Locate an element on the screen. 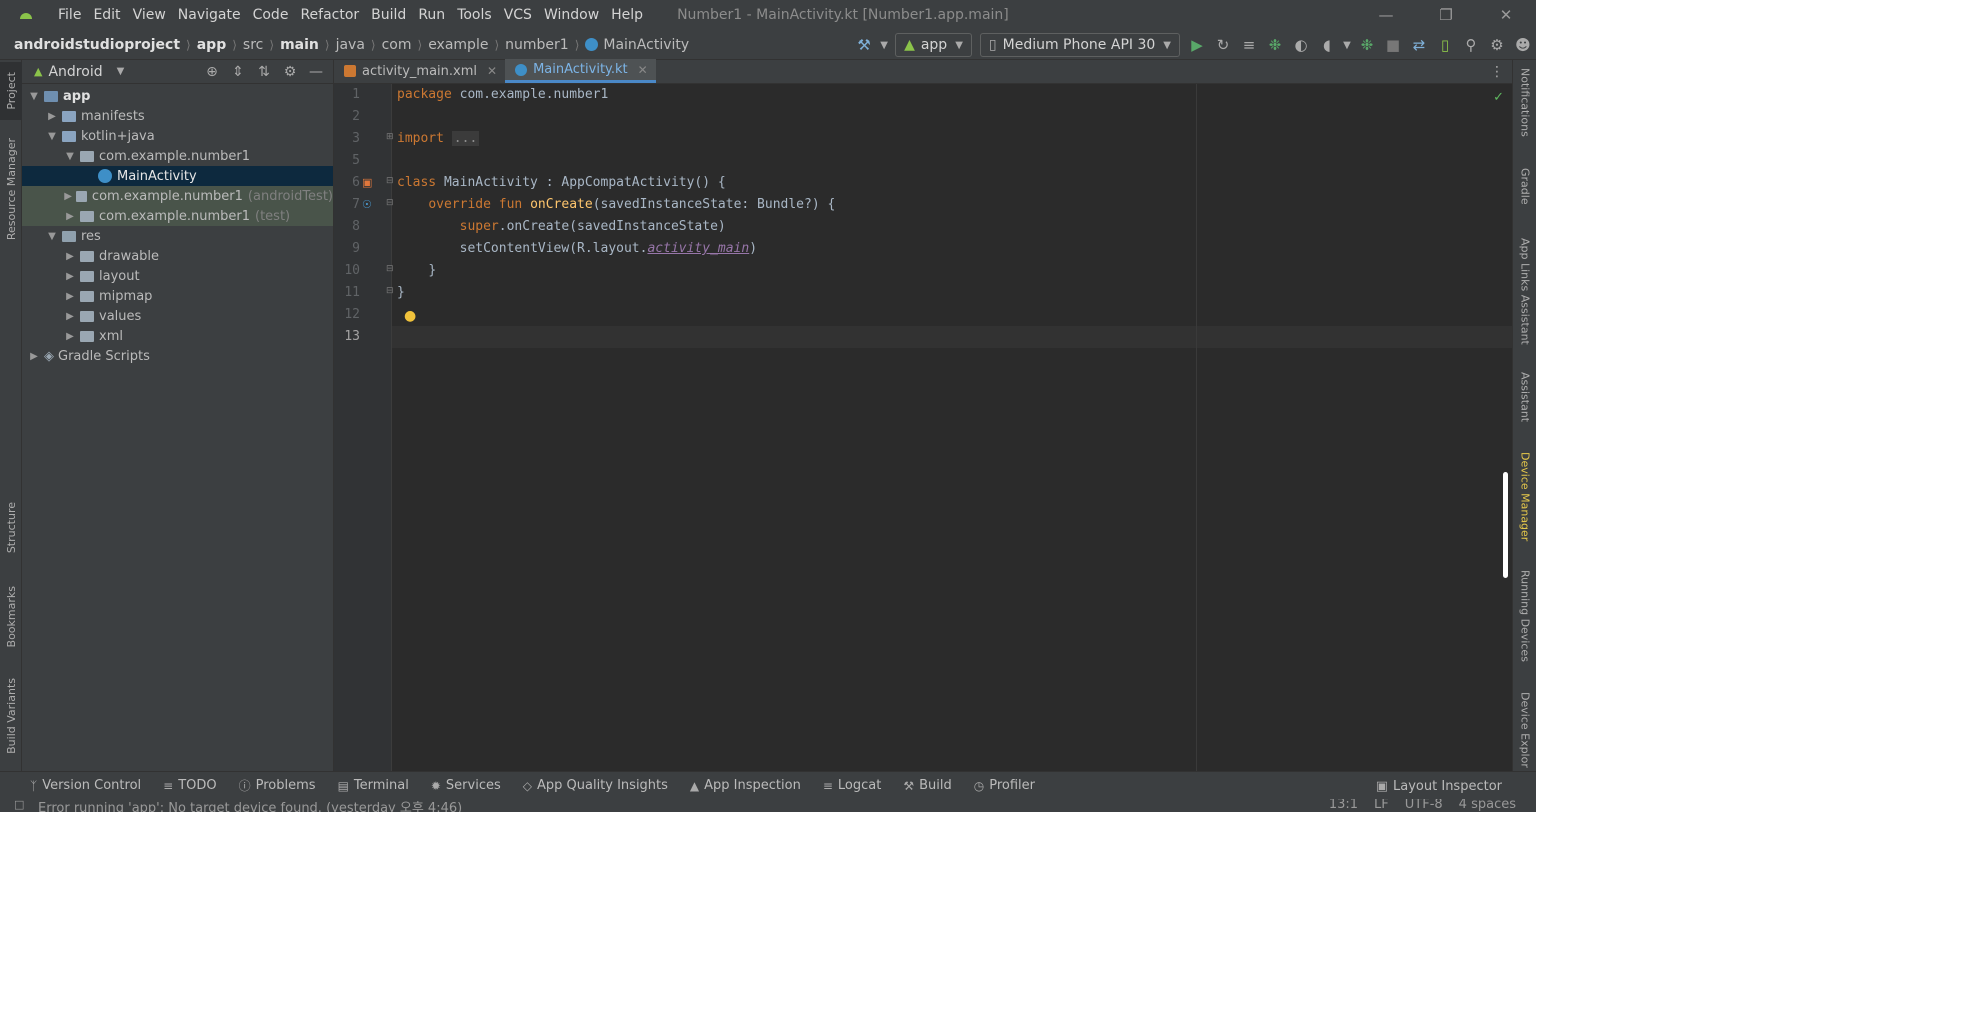 The height and width of the screenshot is (1012, 1961). tool-profiler: ◷ Profiler is located at coordinates (1004, 785).